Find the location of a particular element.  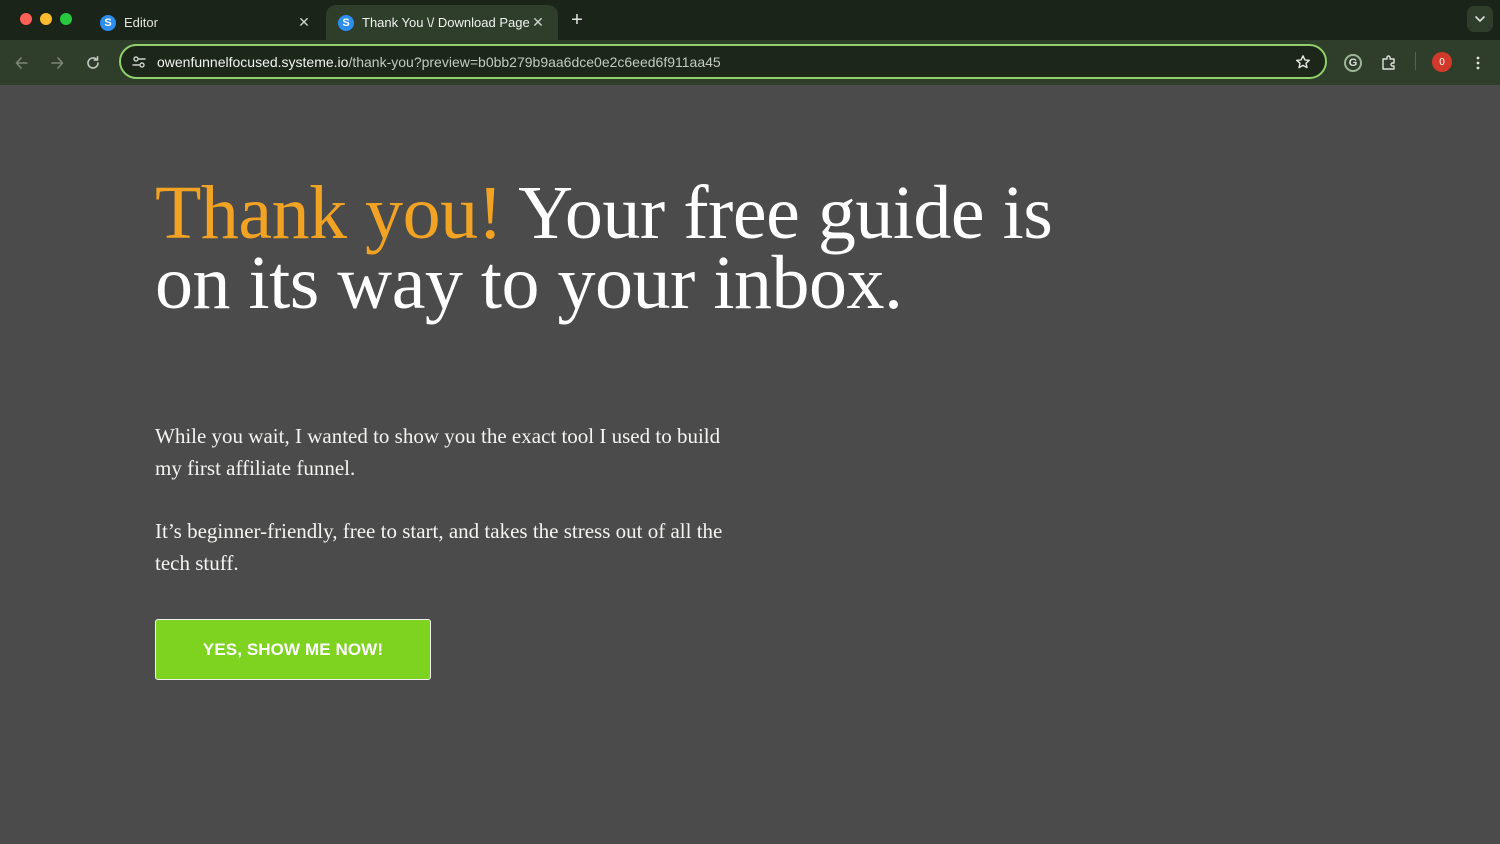

toolbar-divider is located at coordinates (1415, 61).